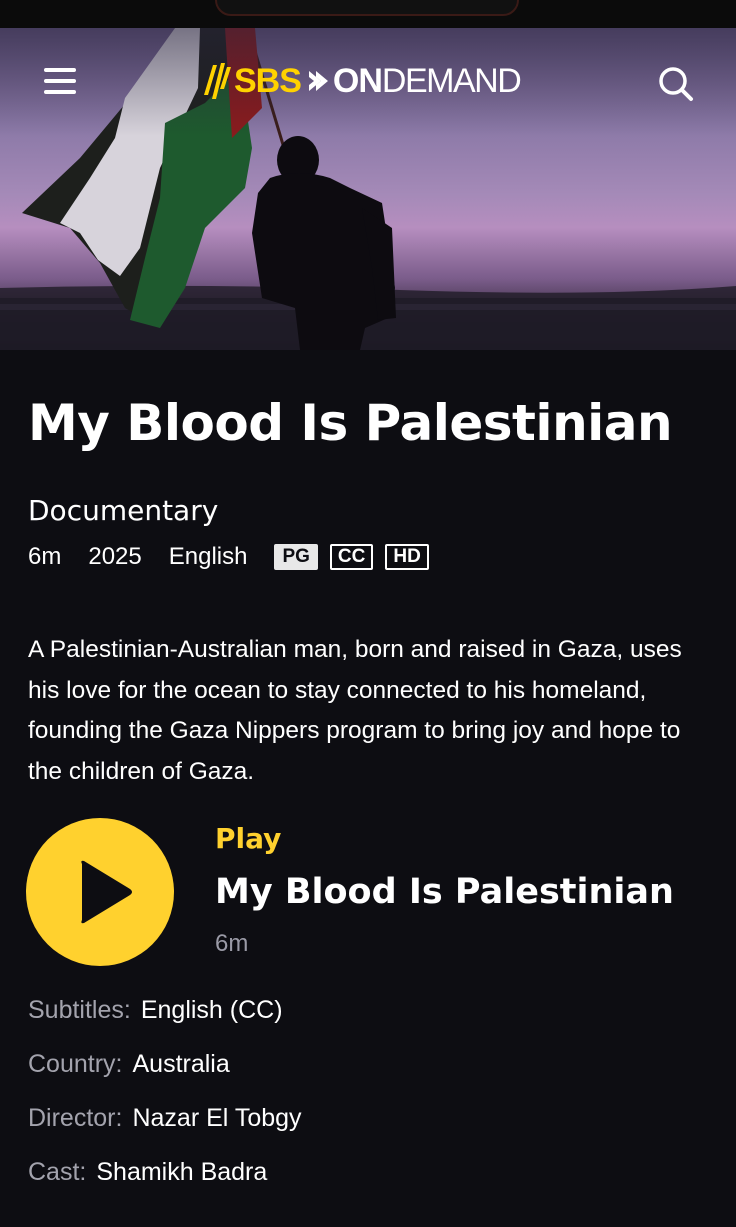  I want to click on episode-duration: 6m, so click(232, 943).